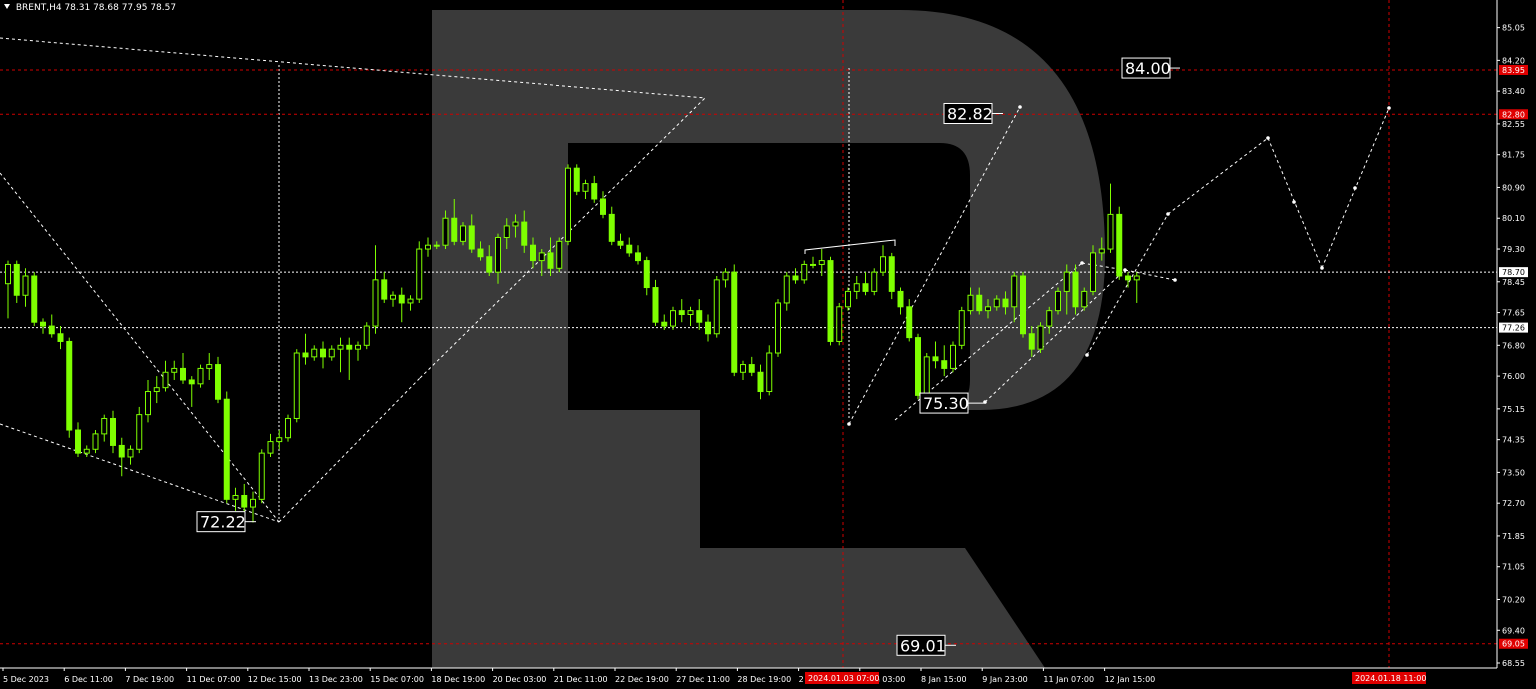 The width and height of the screenshot is (1536, 689). I want to click on price-tick-label: 78.45, so click(1513, 282).